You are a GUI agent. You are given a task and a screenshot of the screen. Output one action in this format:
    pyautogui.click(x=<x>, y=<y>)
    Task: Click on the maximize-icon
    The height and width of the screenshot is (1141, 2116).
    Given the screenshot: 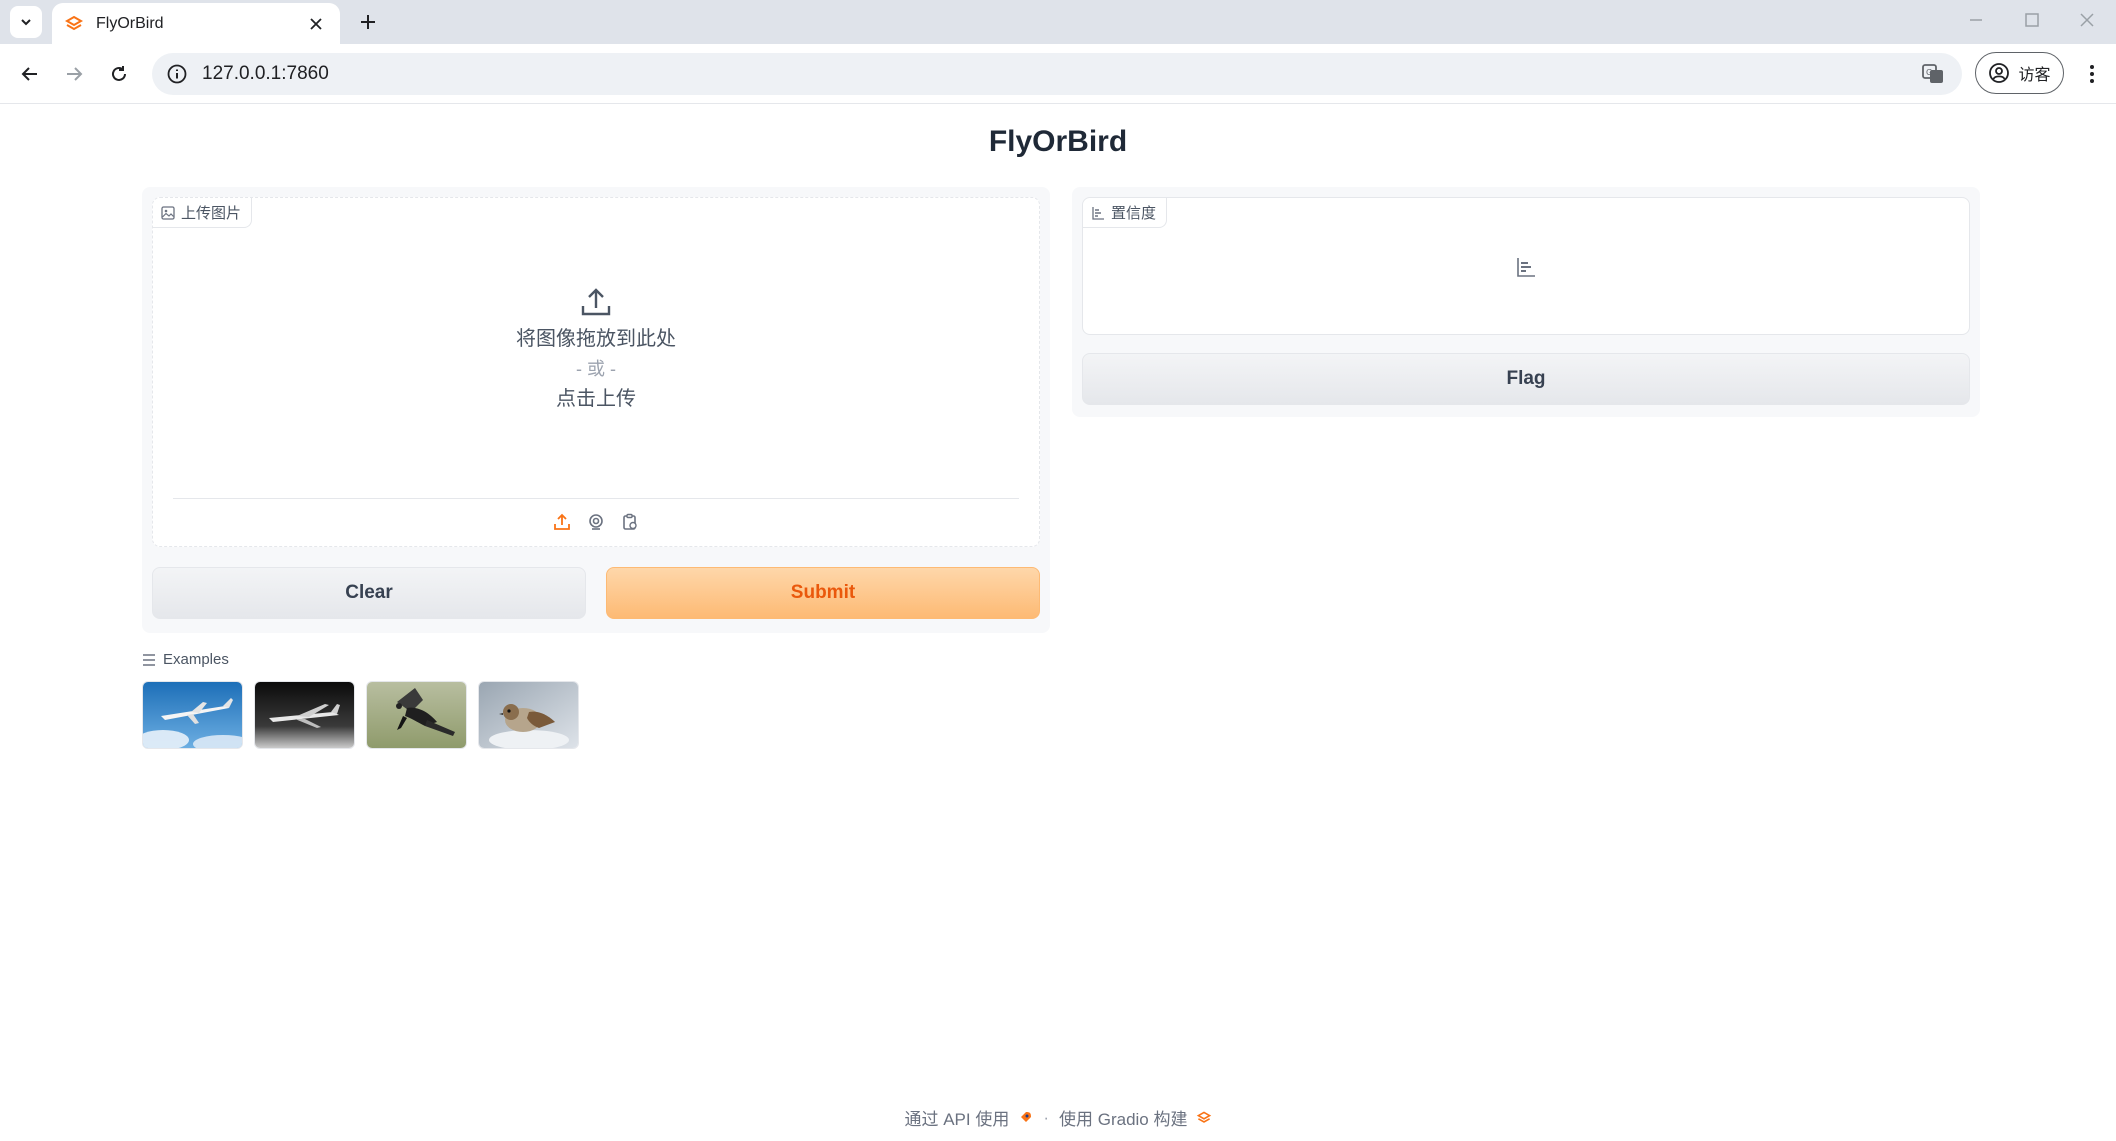 What is the action you would take?
    pyautogui.click(x=2032, y=20)
    